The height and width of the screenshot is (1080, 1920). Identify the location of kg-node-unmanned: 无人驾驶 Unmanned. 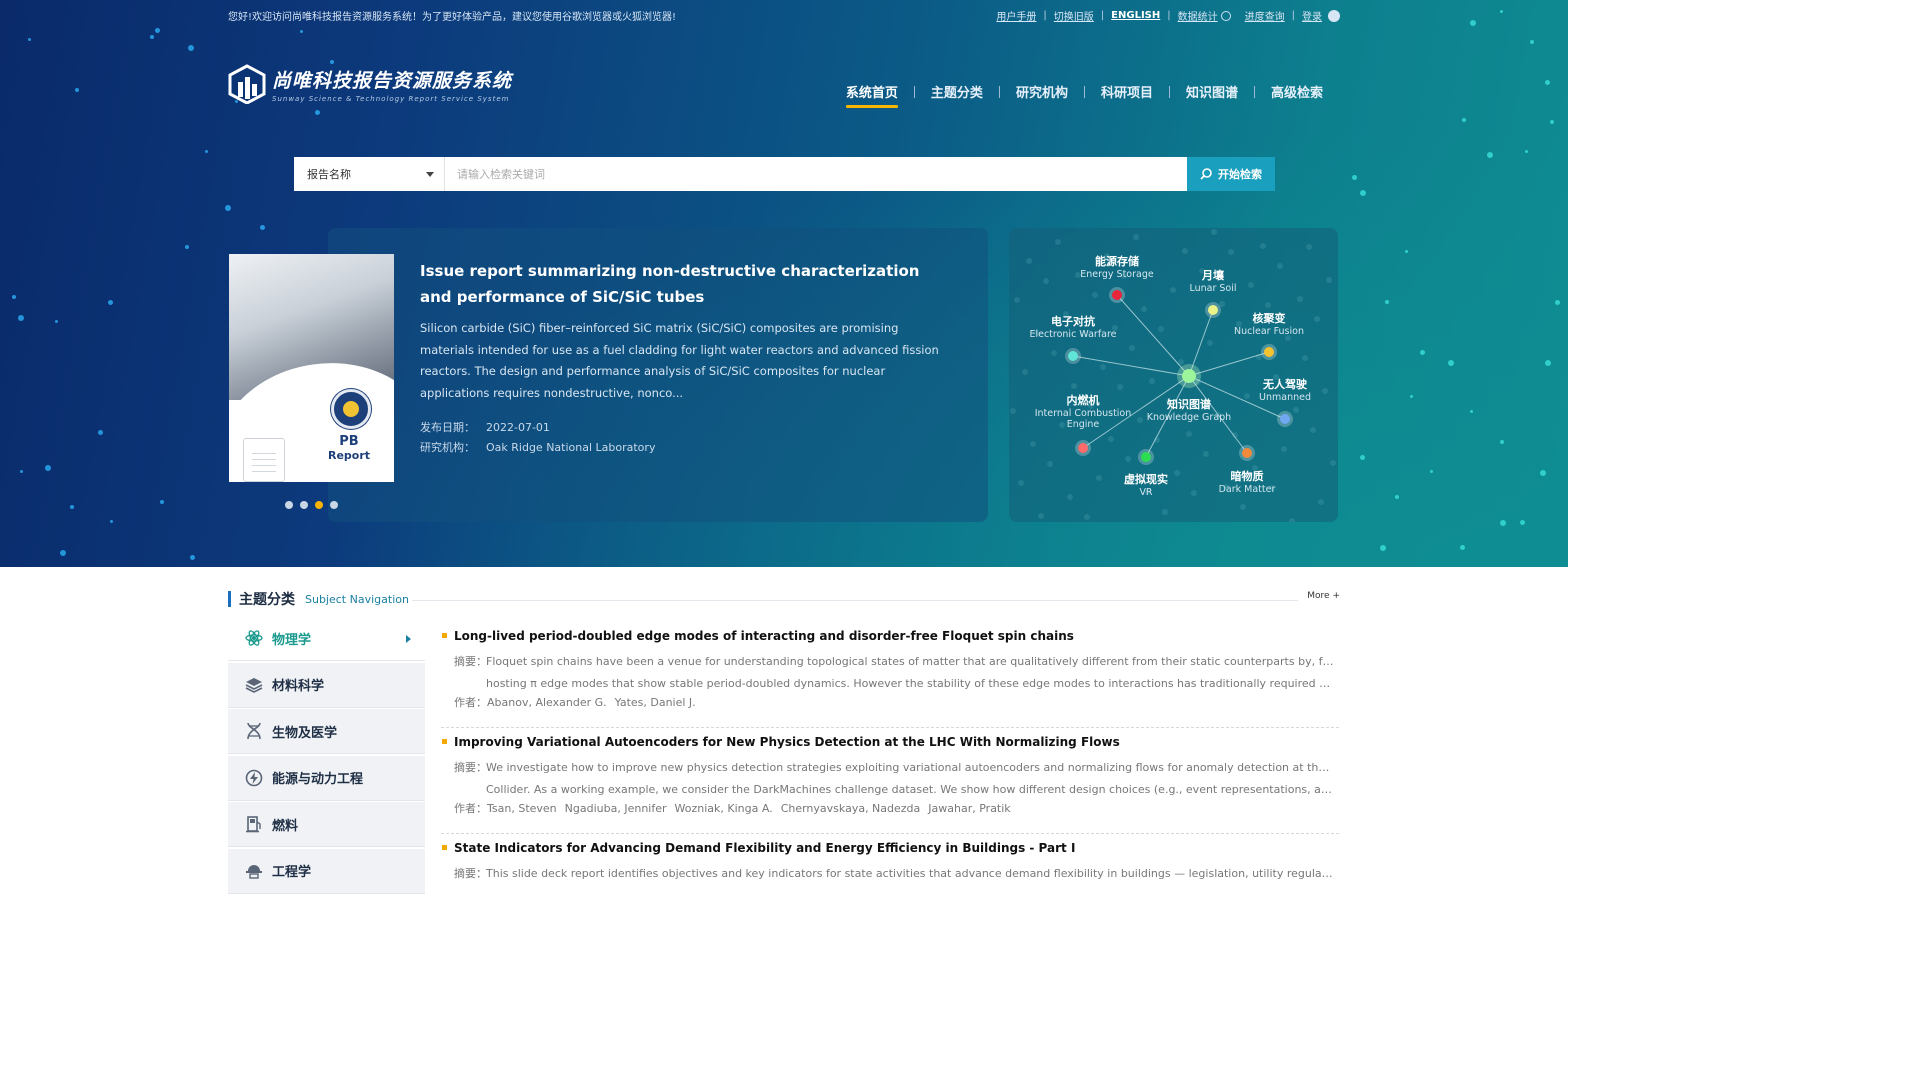
(1285, 389).